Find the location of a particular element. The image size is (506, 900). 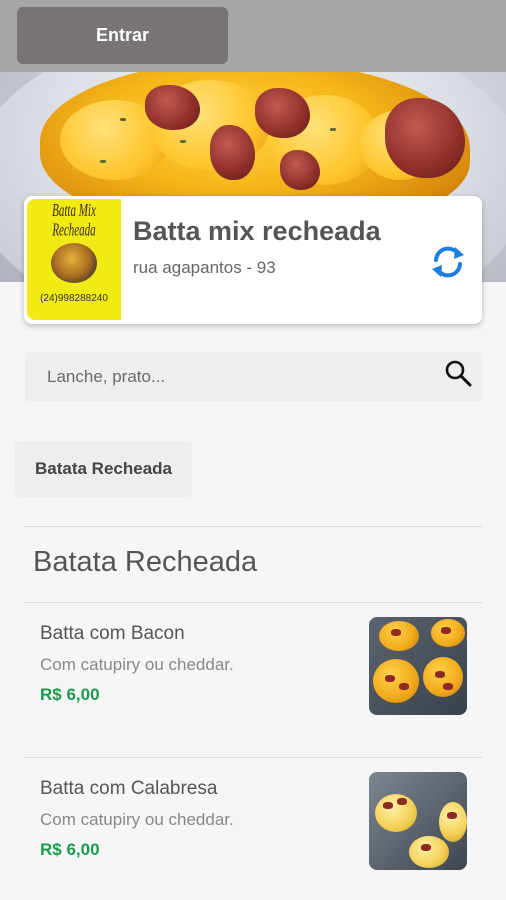

divider is located at coordinates (253, 526).